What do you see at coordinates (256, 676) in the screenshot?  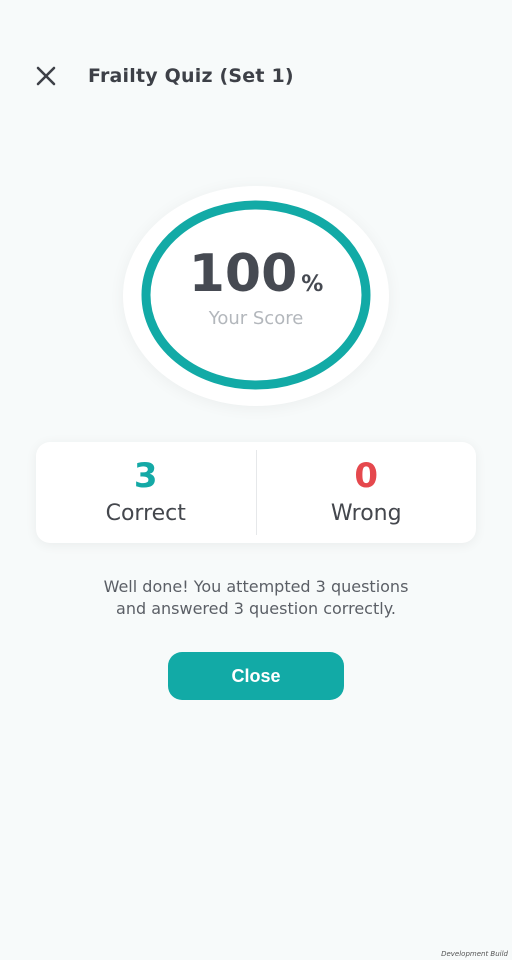 I see `close-button: Close` at bounding box center [256, 676].